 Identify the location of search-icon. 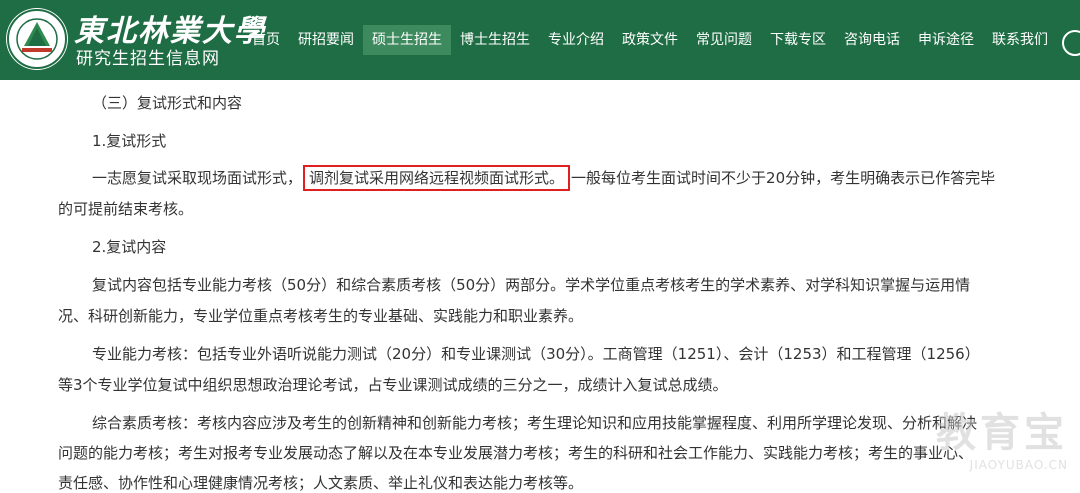
(1071, 43).